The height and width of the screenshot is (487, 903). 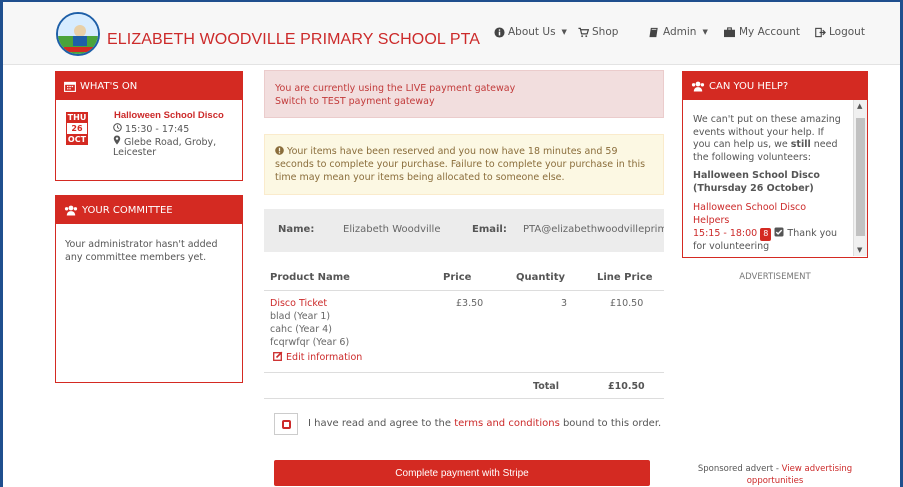 What do you see at coordinates (749, 86) in the screenshot?
I see `can-you-help-title: CAN YOU HELP?` at bounding box center [749, 86].